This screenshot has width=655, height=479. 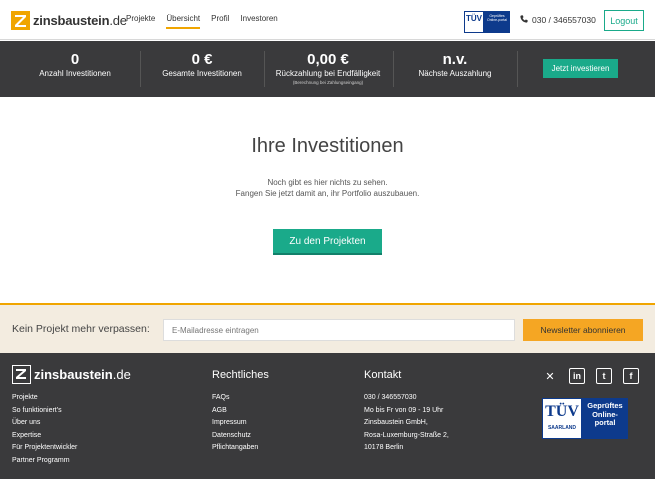 What do you see at coordinates (580, 68) in the screenshot?
I see `invest-now-button: Jetzt investieren` at bounding box center [580, 68].